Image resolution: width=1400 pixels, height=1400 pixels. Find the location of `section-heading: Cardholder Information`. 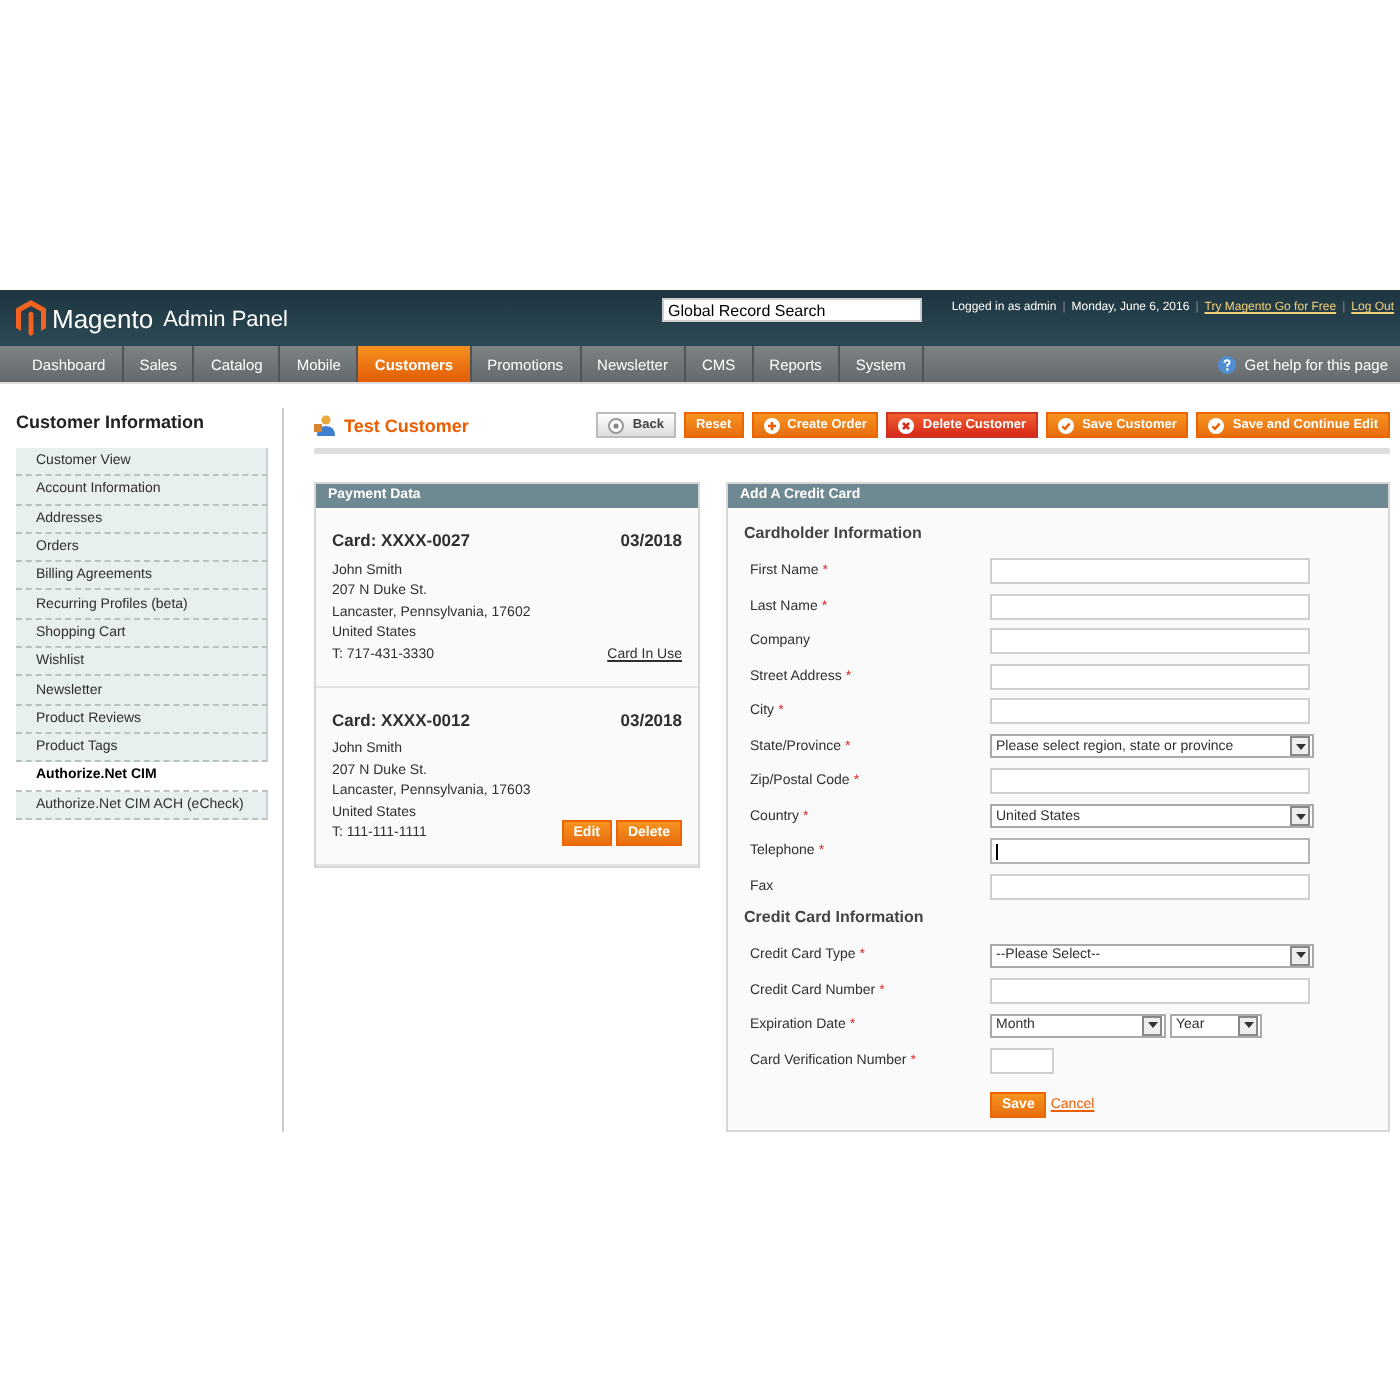

section-heading: Cardholder Information is located at coordinates (834, 534).